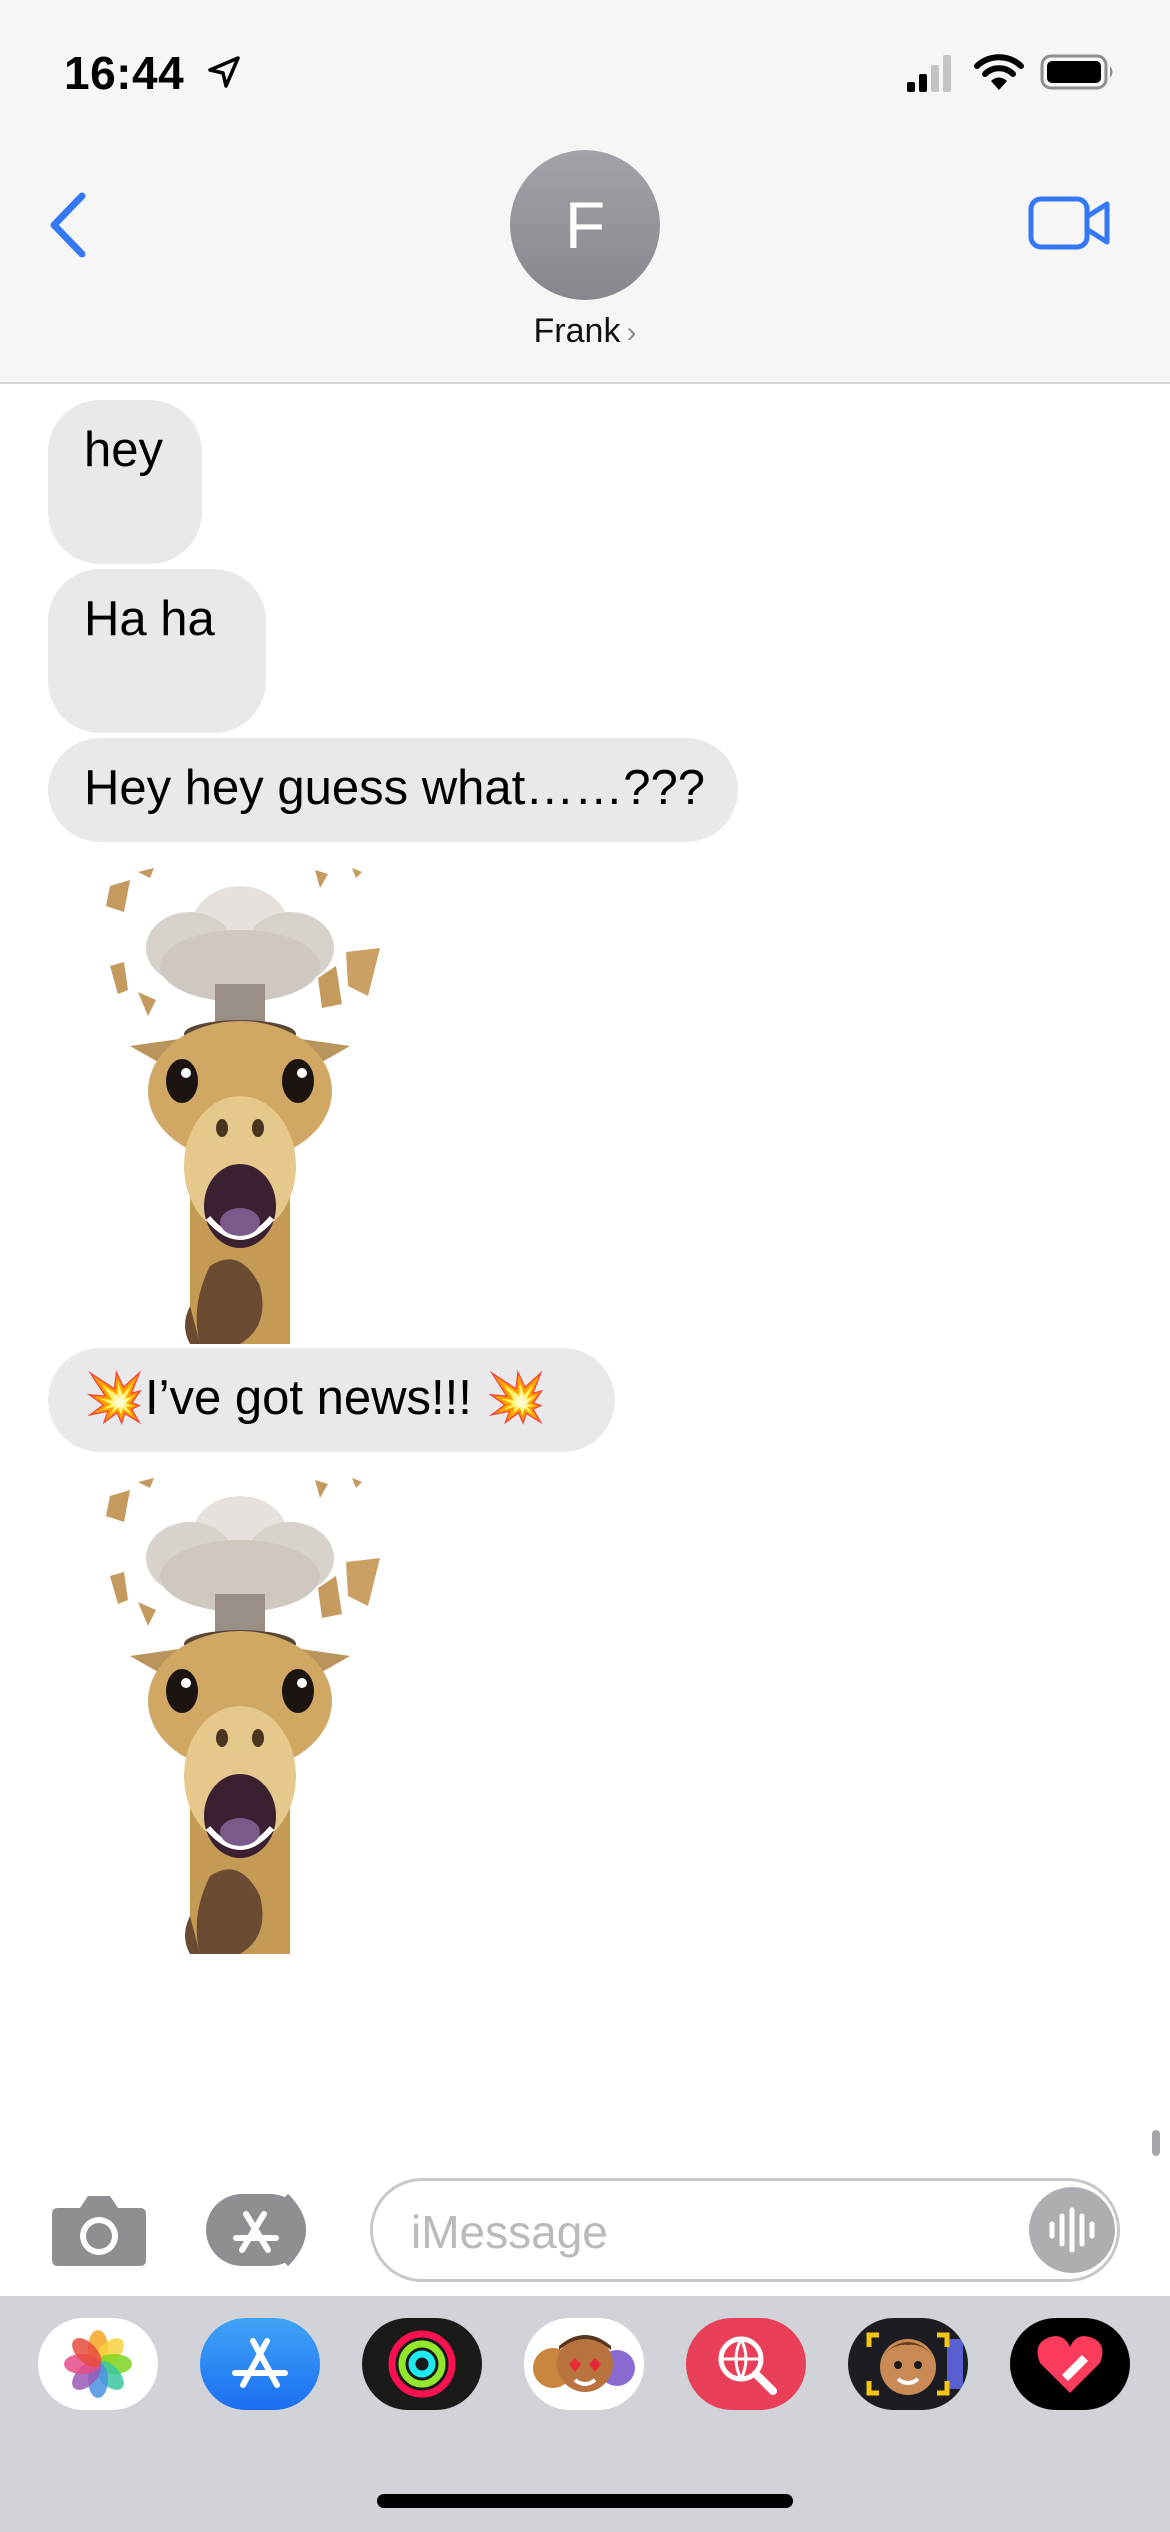 The image size is (1170, 2532). I want to click on cellular-signal-icon, so click(929, 73).